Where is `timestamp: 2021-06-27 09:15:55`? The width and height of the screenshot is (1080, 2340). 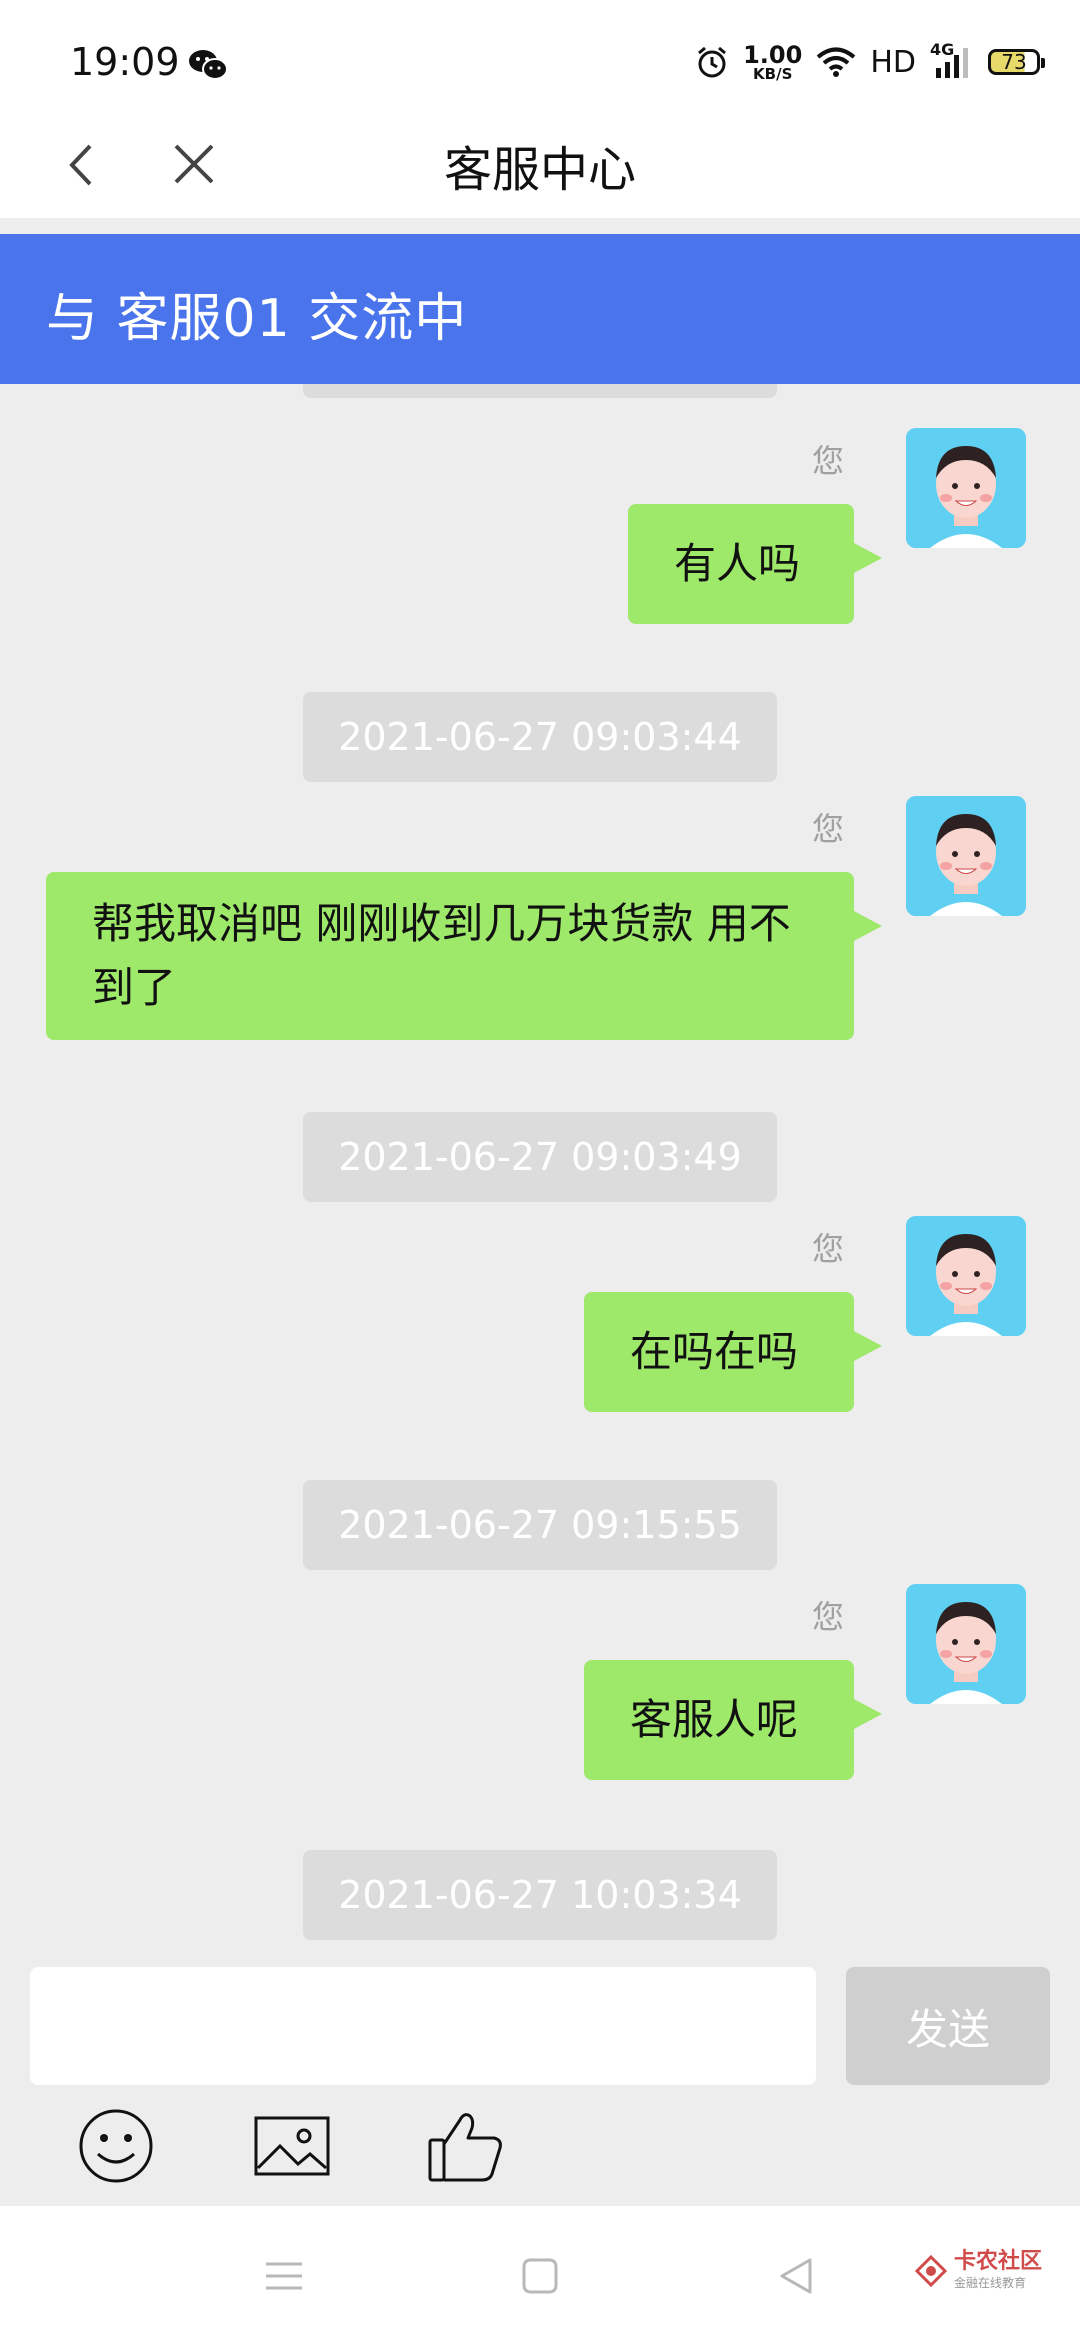 timestamp: 2021-06-27 09:15:55 is located at coordinates (540, 1525).